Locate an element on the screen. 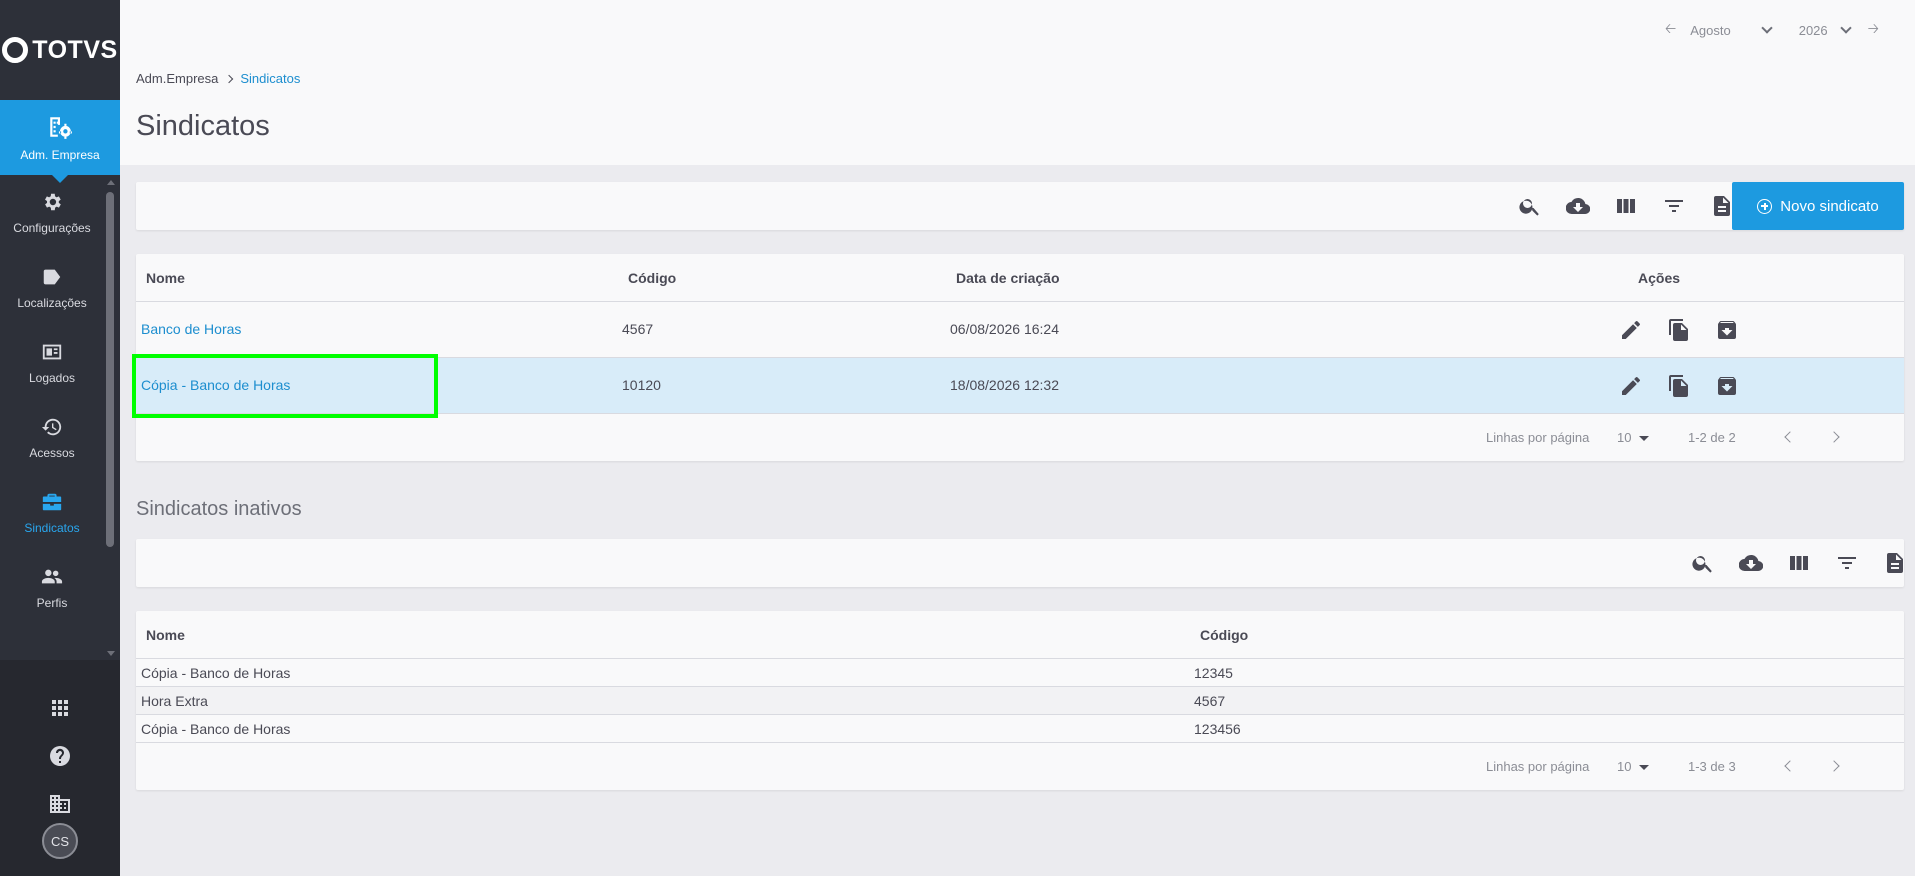  sidebar-item-label: Logados is located at coordinates (52, 377).